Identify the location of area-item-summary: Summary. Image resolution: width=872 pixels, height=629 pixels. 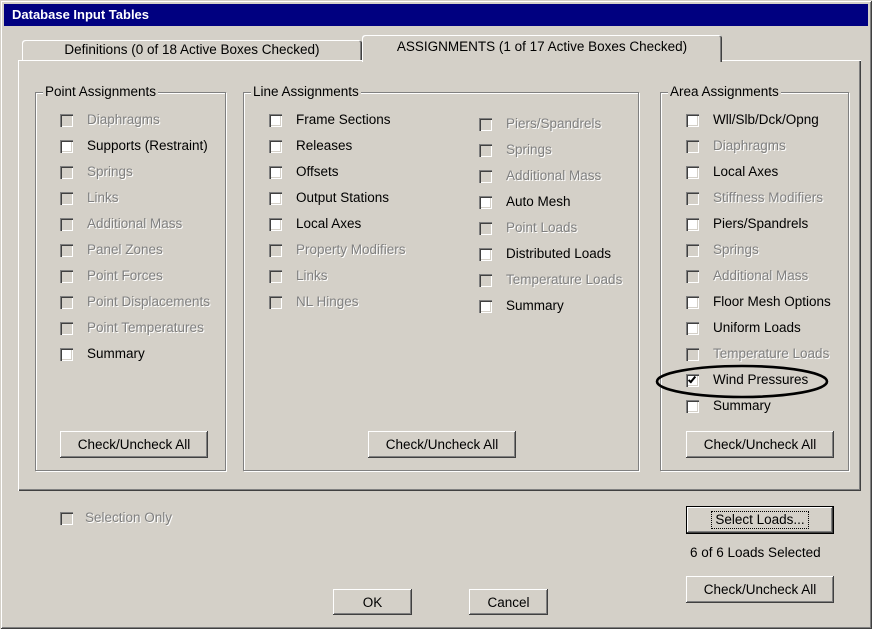
(758, 406).